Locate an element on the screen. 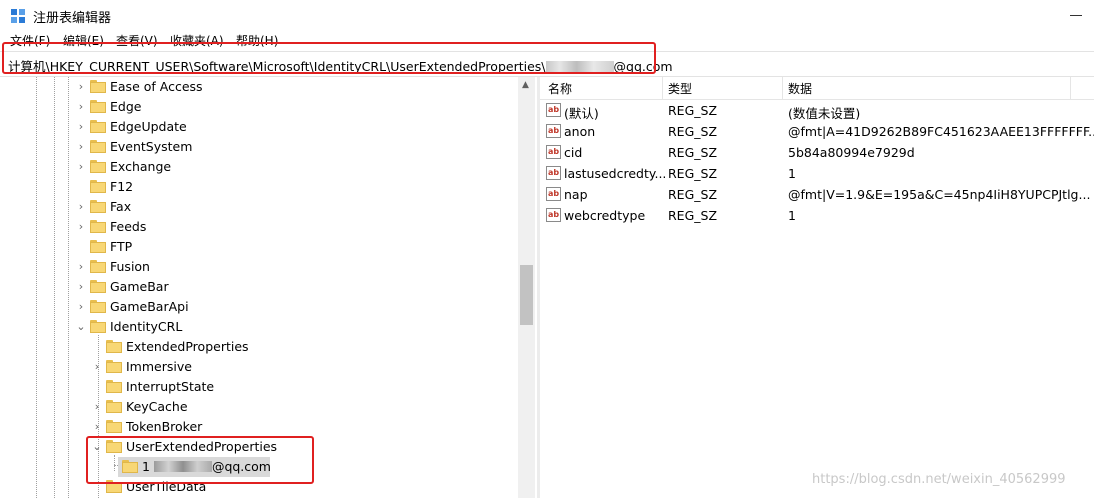 The image size is (1094, 498). tree-node-label: Fax is located at coordinates (121, 206).